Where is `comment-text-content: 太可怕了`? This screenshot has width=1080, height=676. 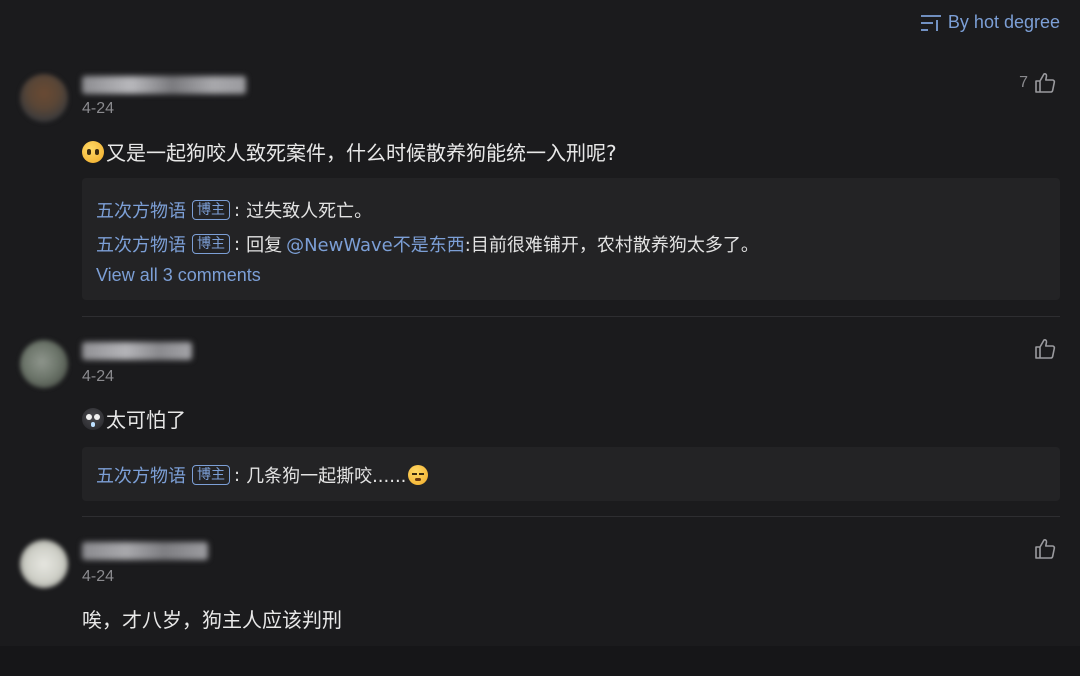 comment-text-content: 太可怕了 is located at coordinates (146, 420).